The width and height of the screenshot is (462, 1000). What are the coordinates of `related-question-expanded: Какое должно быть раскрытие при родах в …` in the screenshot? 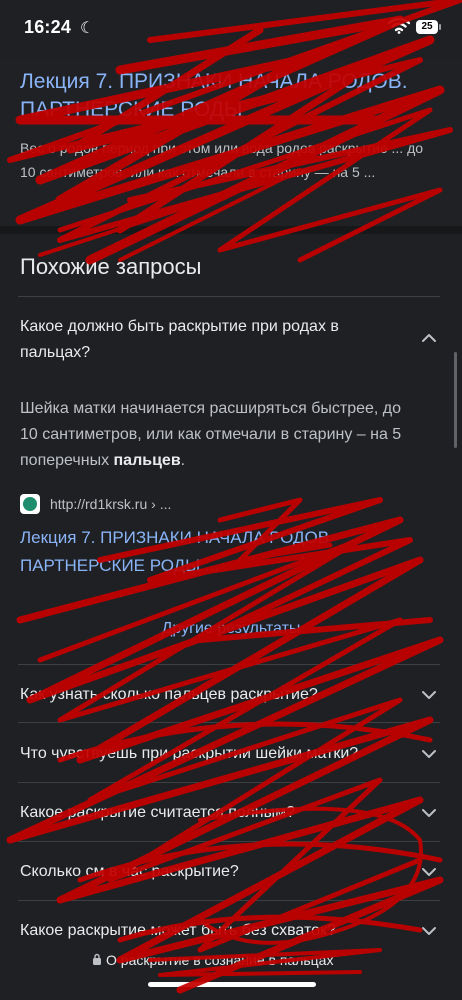 It's located at (210, 340).